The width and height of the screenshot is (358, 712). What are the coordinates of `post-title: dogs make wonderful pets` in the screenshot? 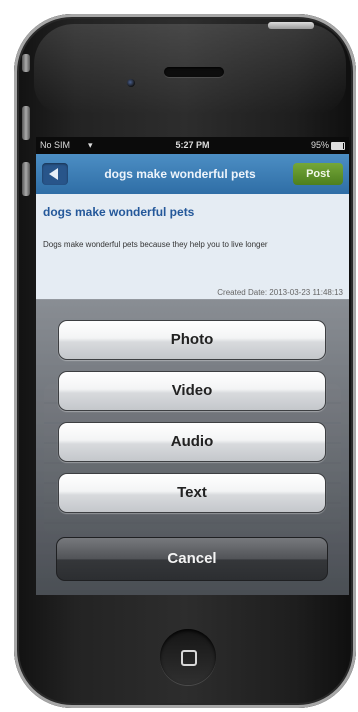 It's located at (119, 212).